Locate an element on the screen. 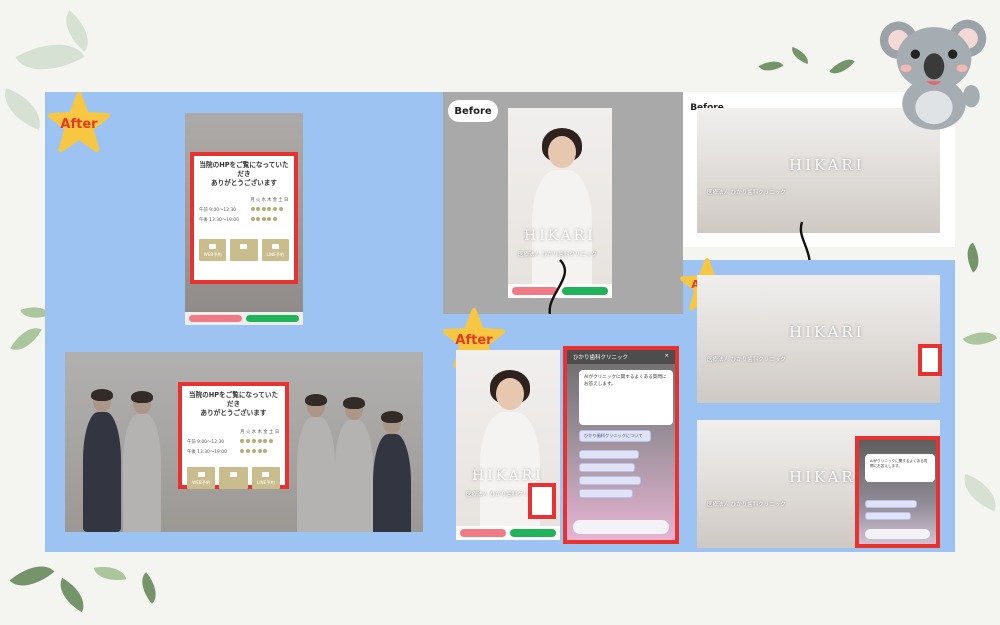 This screenshot has width=1000, height=625. close-icon: × is located at coordinates (666, 357).